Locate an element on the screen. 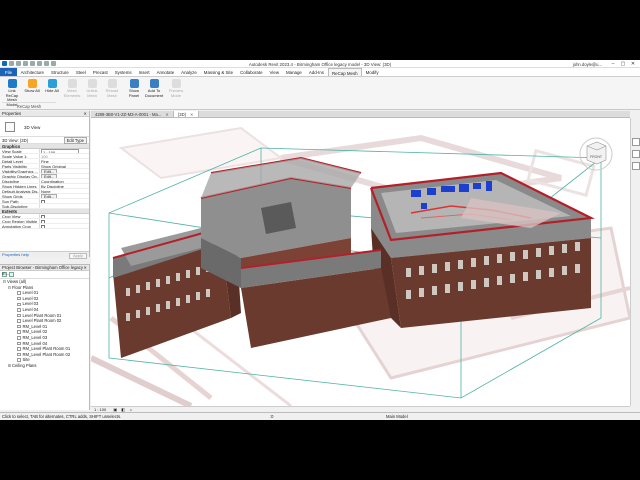 Image resolution: width=640 pixels, height=480 pixels. 3d-view-type-icon is located at coordinates (10, 127).